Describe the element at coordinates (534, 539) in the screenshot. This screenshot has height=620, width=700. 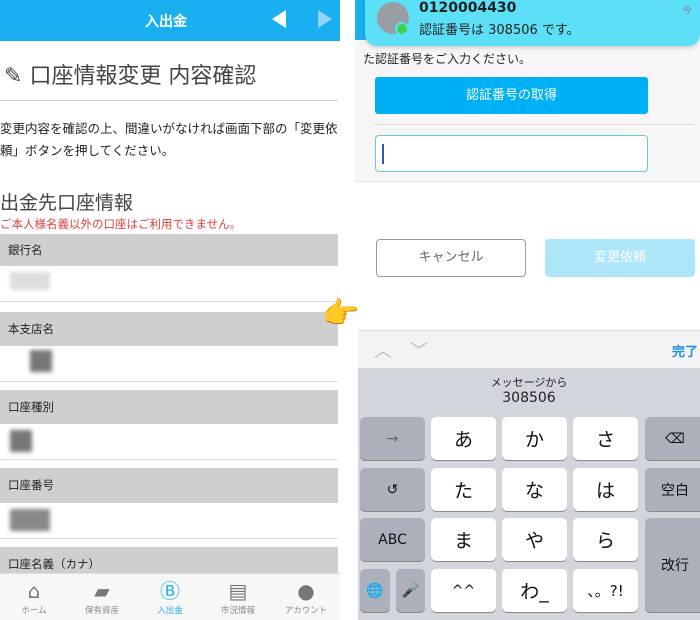
I see `key-ya: や` at that location.